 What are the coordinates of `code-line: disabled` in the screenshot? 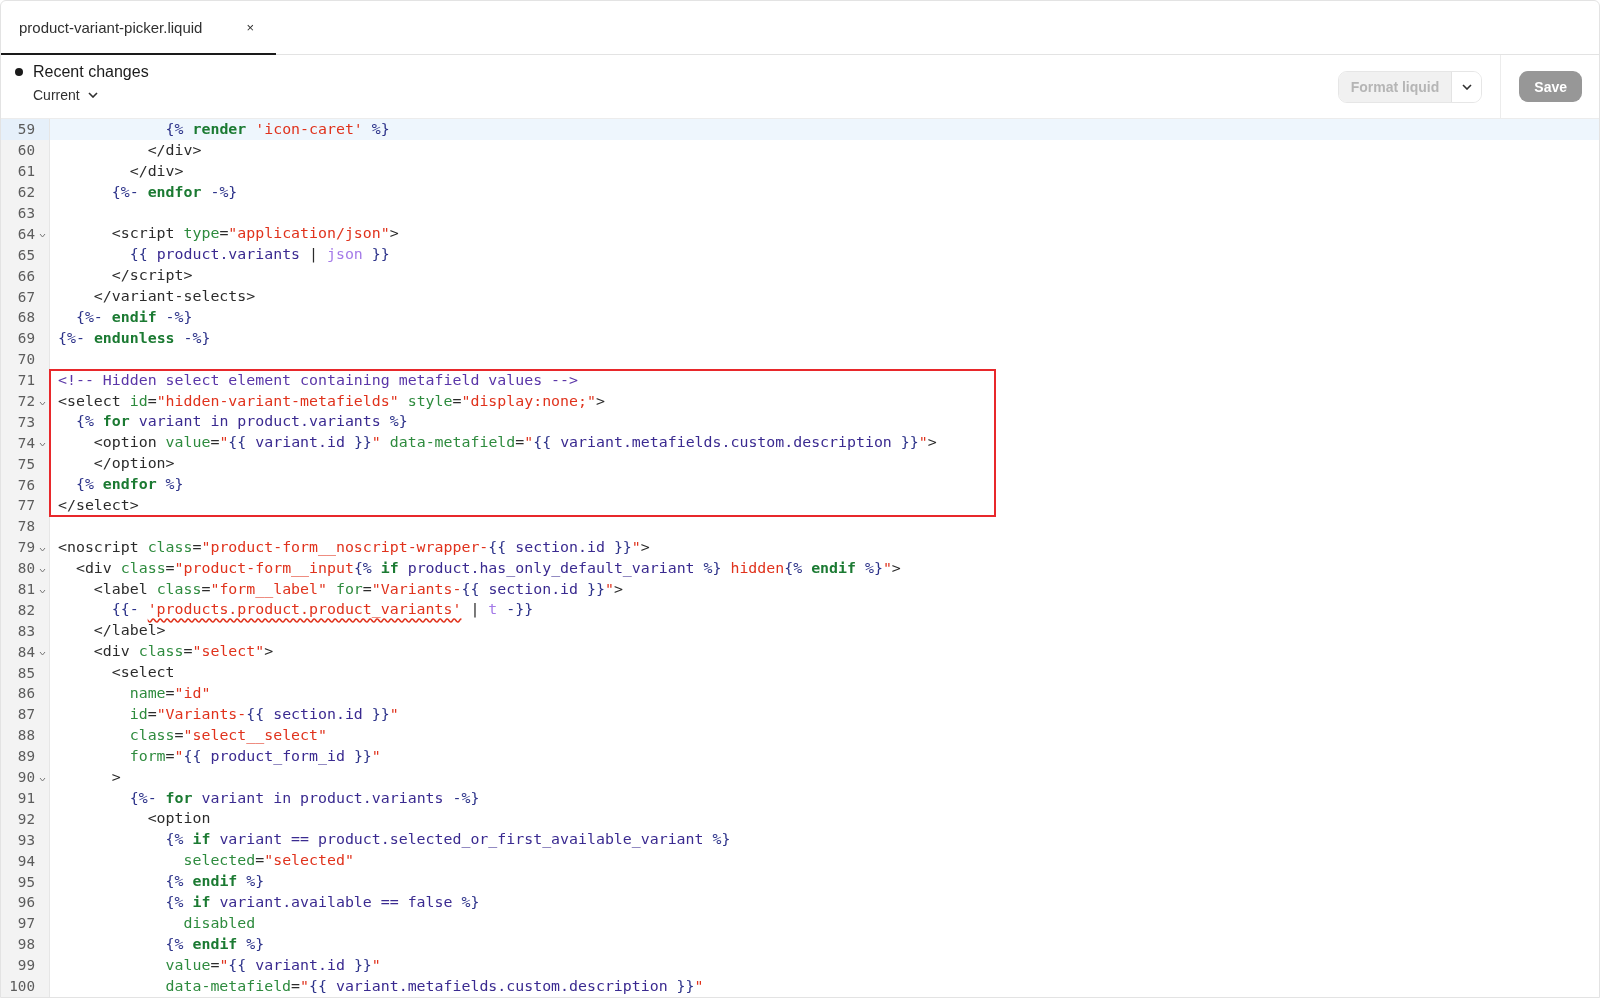 It's located at (219, 922).